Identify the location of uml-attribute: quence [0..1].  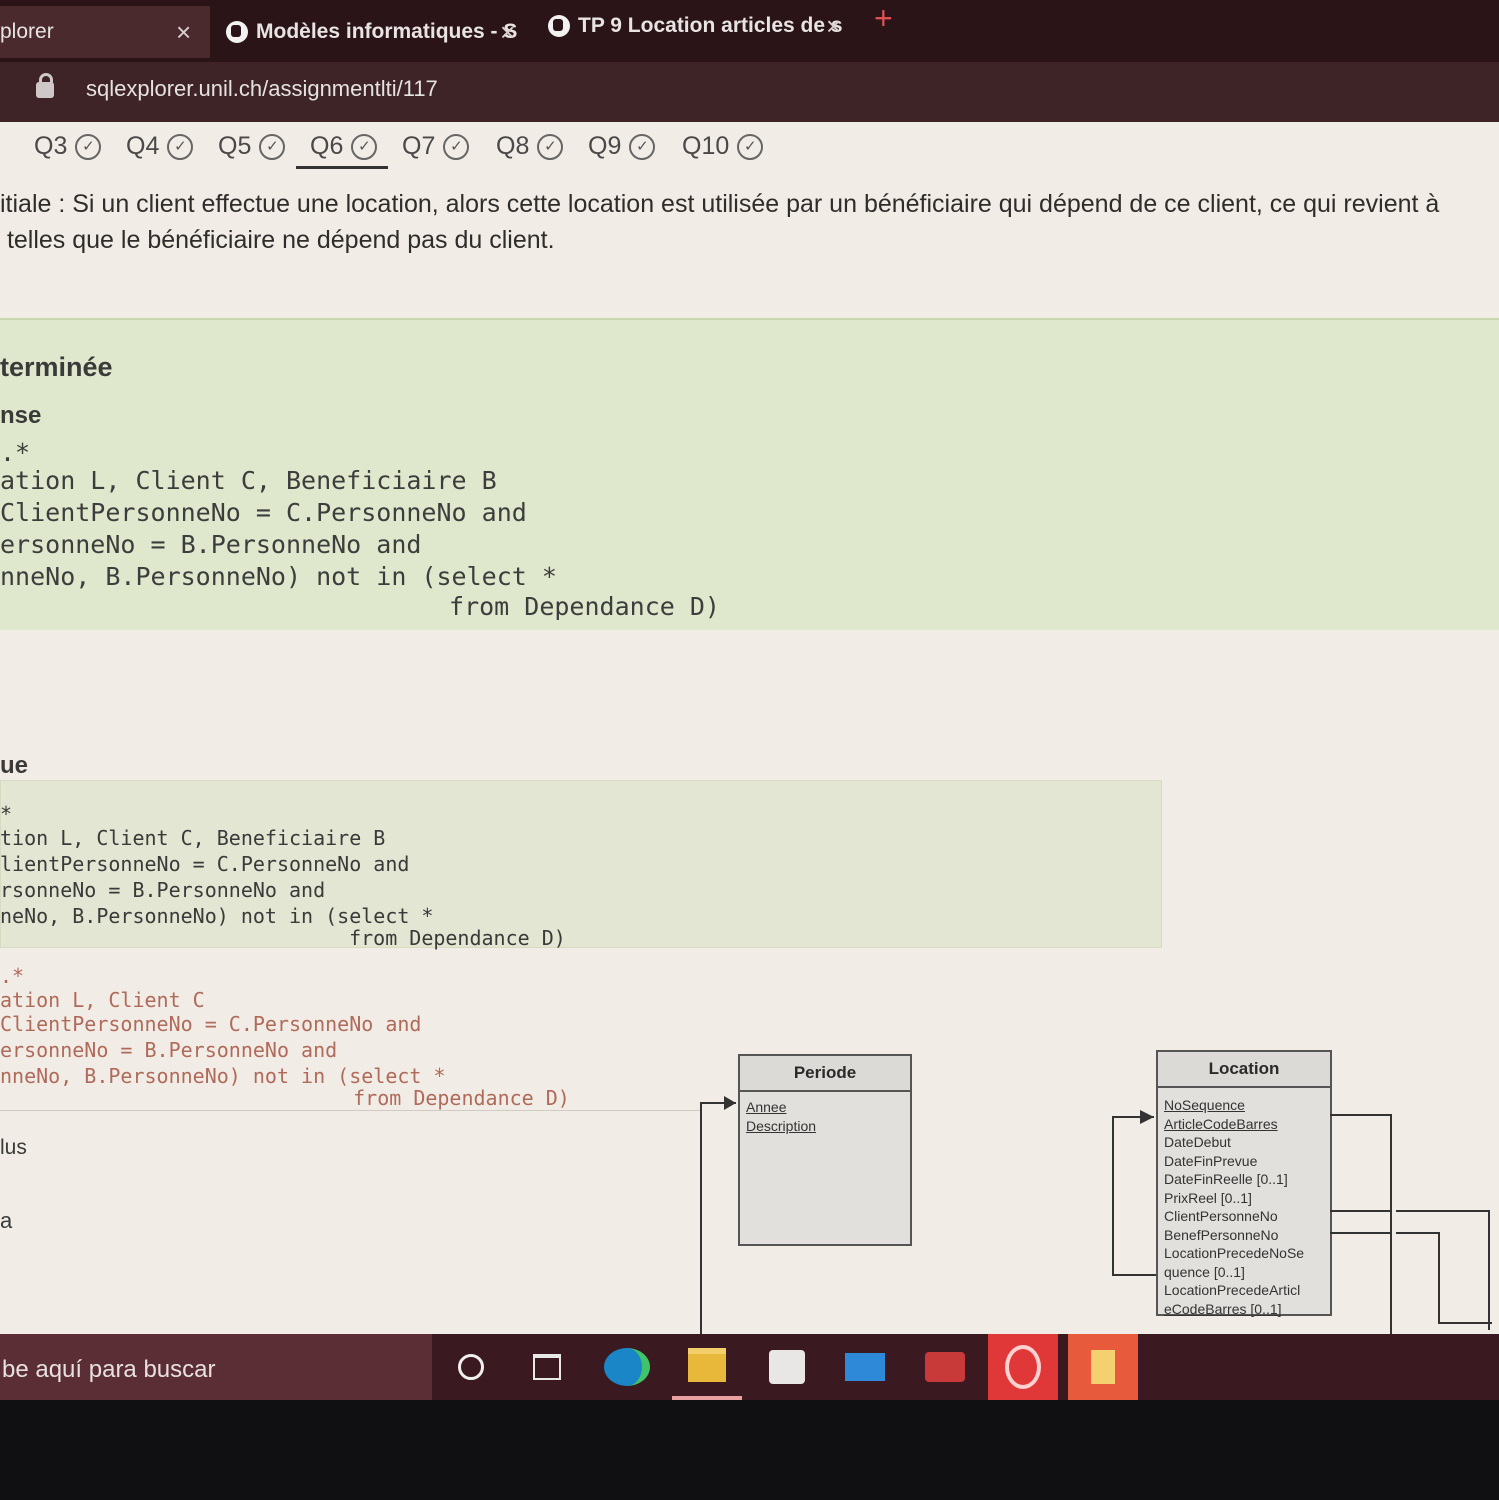
(1204, 1271).